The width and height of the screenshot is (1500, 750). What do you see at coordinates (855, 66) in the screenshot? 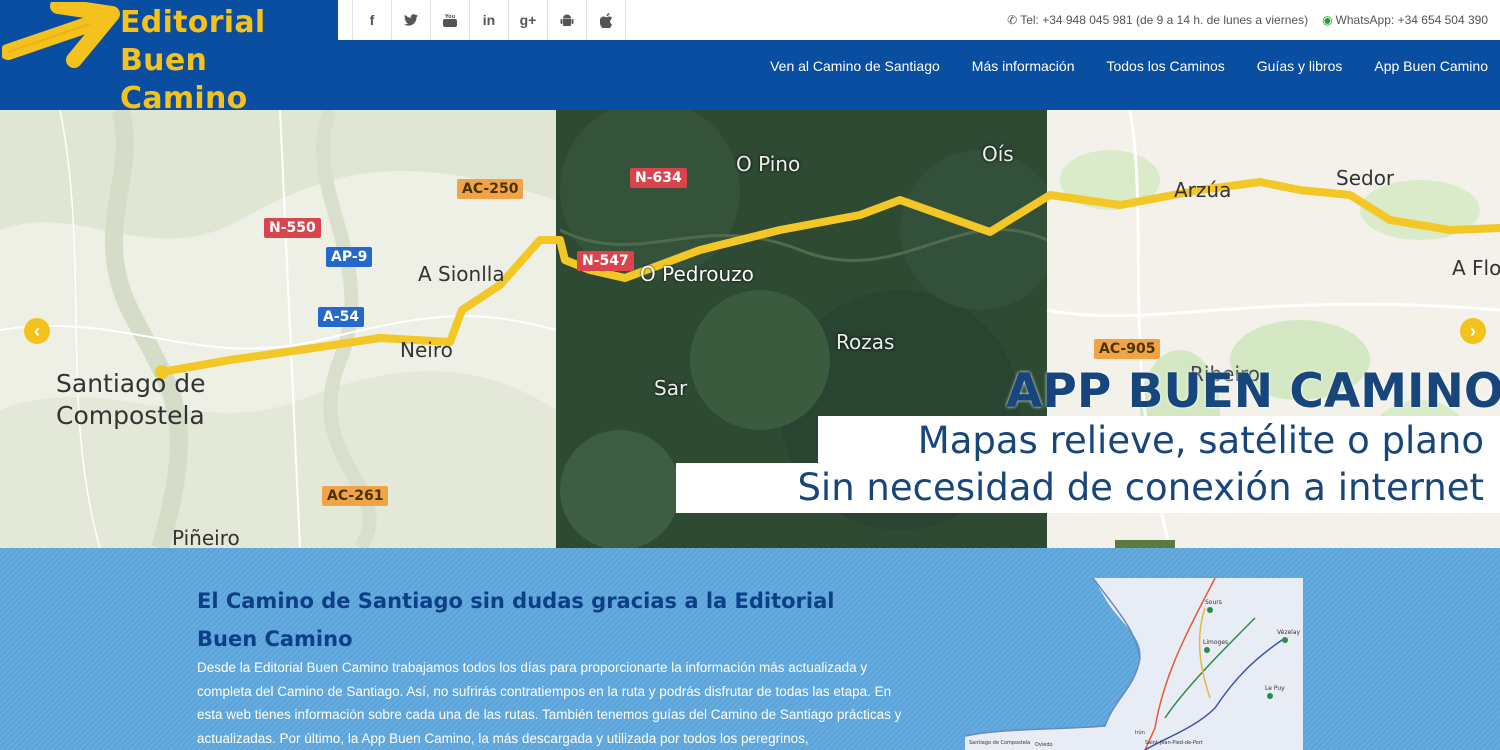
I see `nav-item-ven-al-camino: Ven al Camino de Santiago` at bounding box center [855, 66].